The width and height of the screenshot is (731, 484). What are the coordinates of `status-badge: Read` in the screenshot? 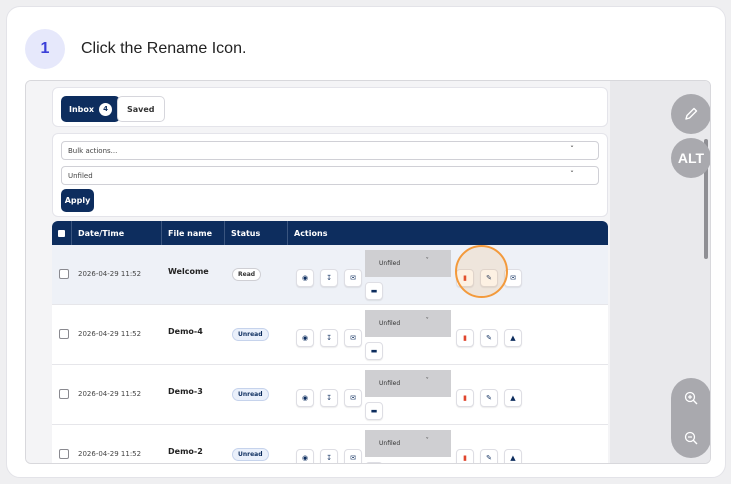 It's located at (247, 274).